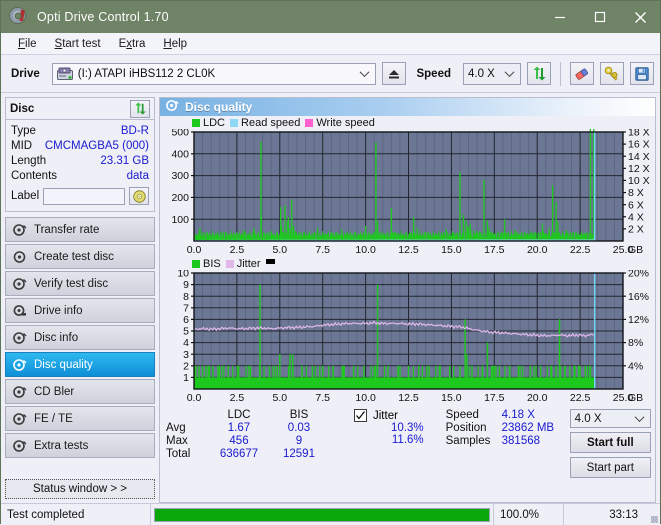 The width and height of the screenshot is (661, 525). What do you see at coordinates (58, 310) in the screenshot?
I see `sidebar-item-drive-info-label: Drive info` at bounding box center [58, 310].